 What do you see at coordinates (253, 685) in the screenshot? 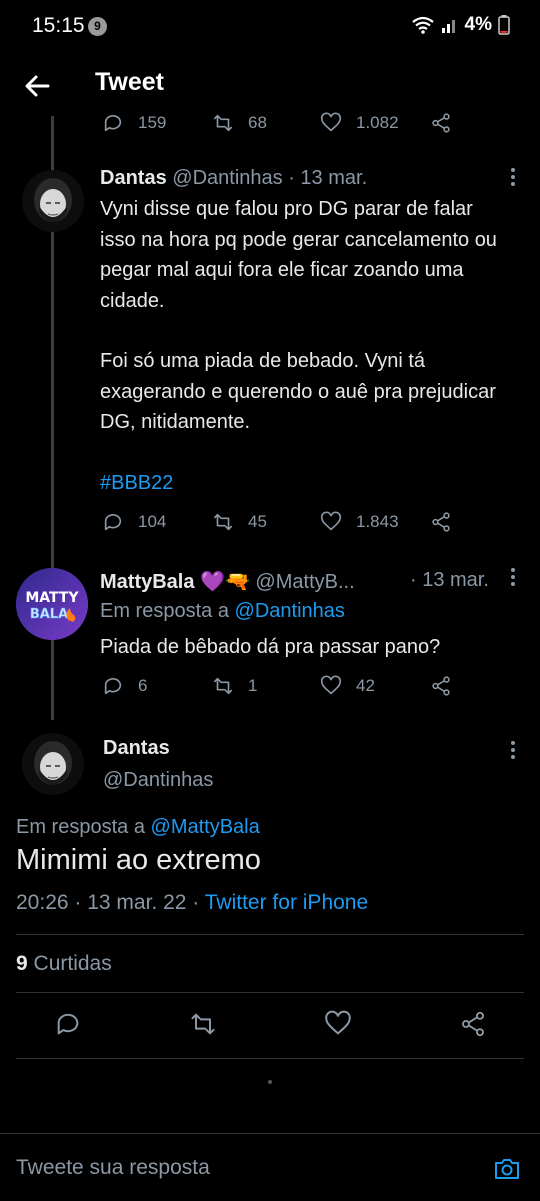
I see `retweet-count: 1` at bounding box center [253, 685].